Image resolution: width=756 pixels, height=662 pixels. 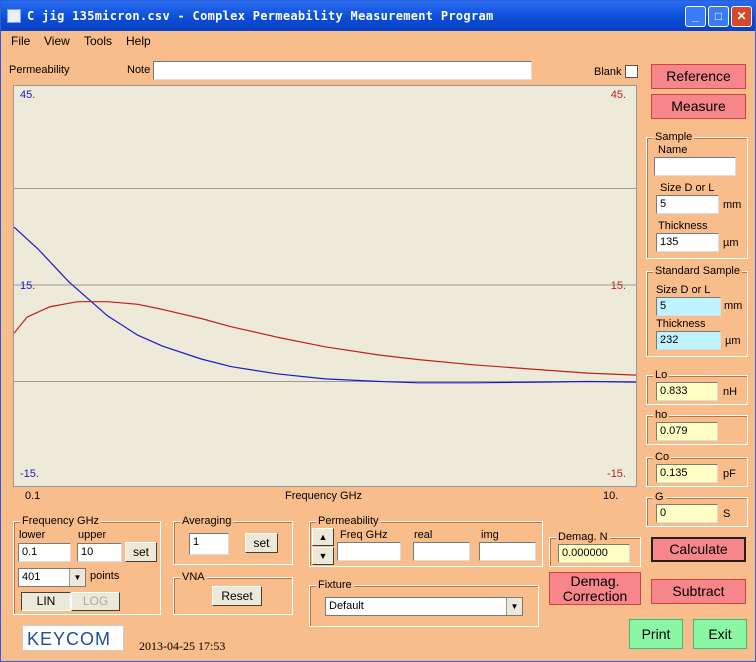 What do you see at coordinates (378, 41) in the screenshot?
I see `menu-bar: File View Tools Help` at bounding box center [378, 41].